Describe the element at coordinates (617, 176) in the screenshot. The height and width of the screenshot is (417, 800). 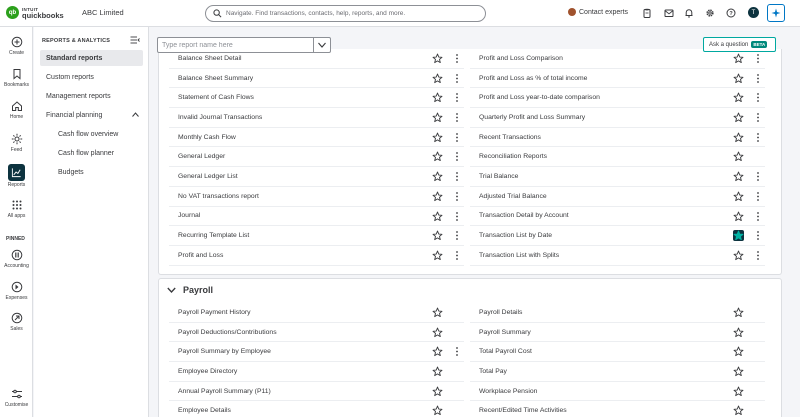
I see `report-link: Trial Balance` at that location.